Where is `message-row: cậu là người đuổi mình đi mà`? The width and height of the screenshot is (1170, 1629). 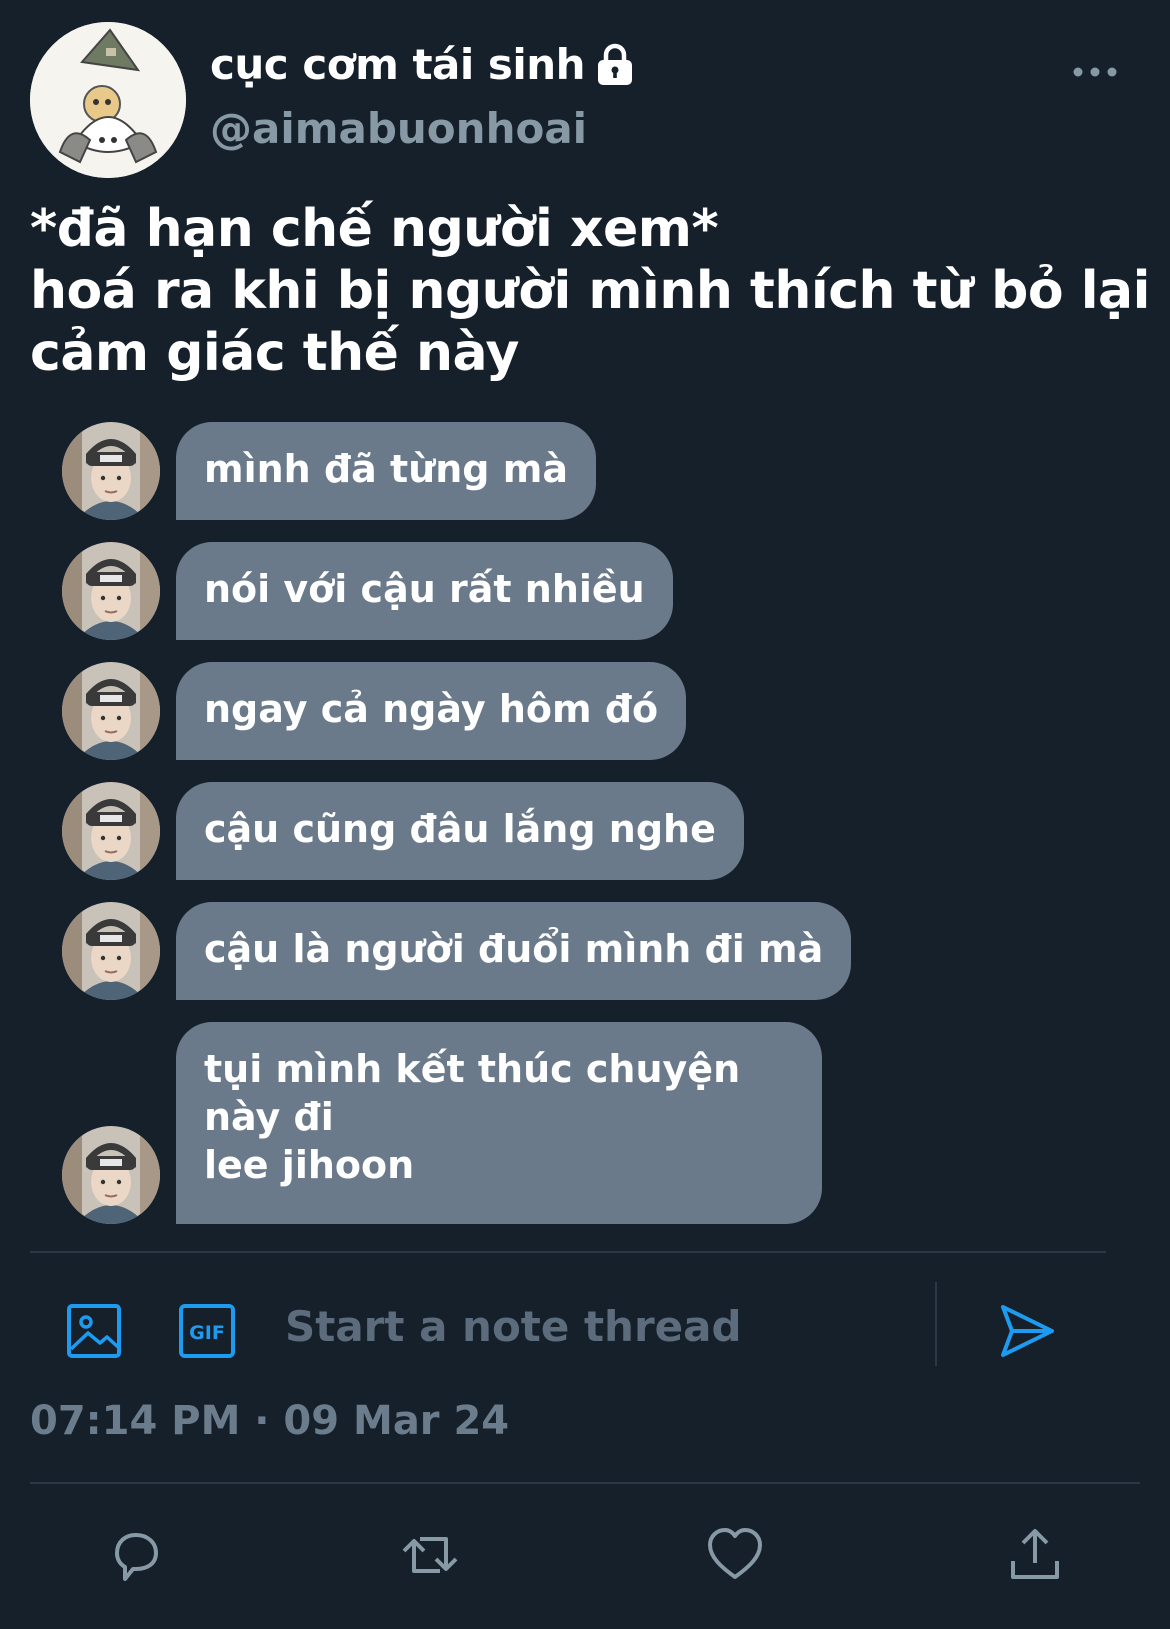 message-row: cậu là người đuổi mình đi mà is located at coordinates (457, 951).